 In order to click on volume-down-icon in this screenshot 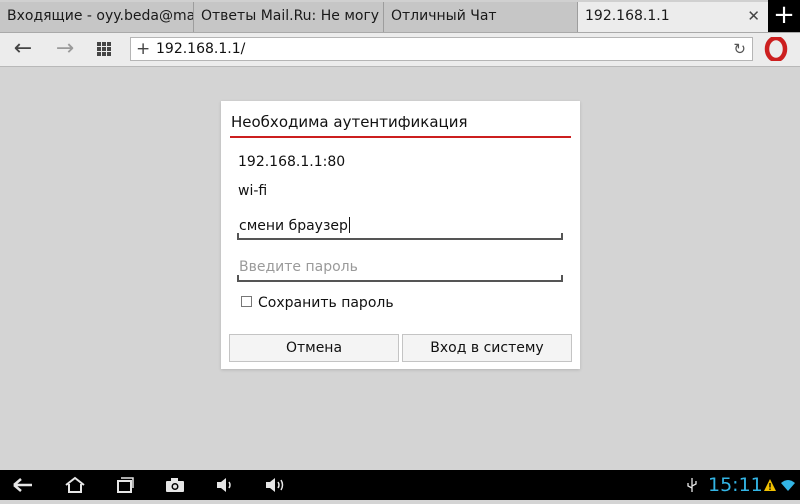, I will do `click(225, 485)`.